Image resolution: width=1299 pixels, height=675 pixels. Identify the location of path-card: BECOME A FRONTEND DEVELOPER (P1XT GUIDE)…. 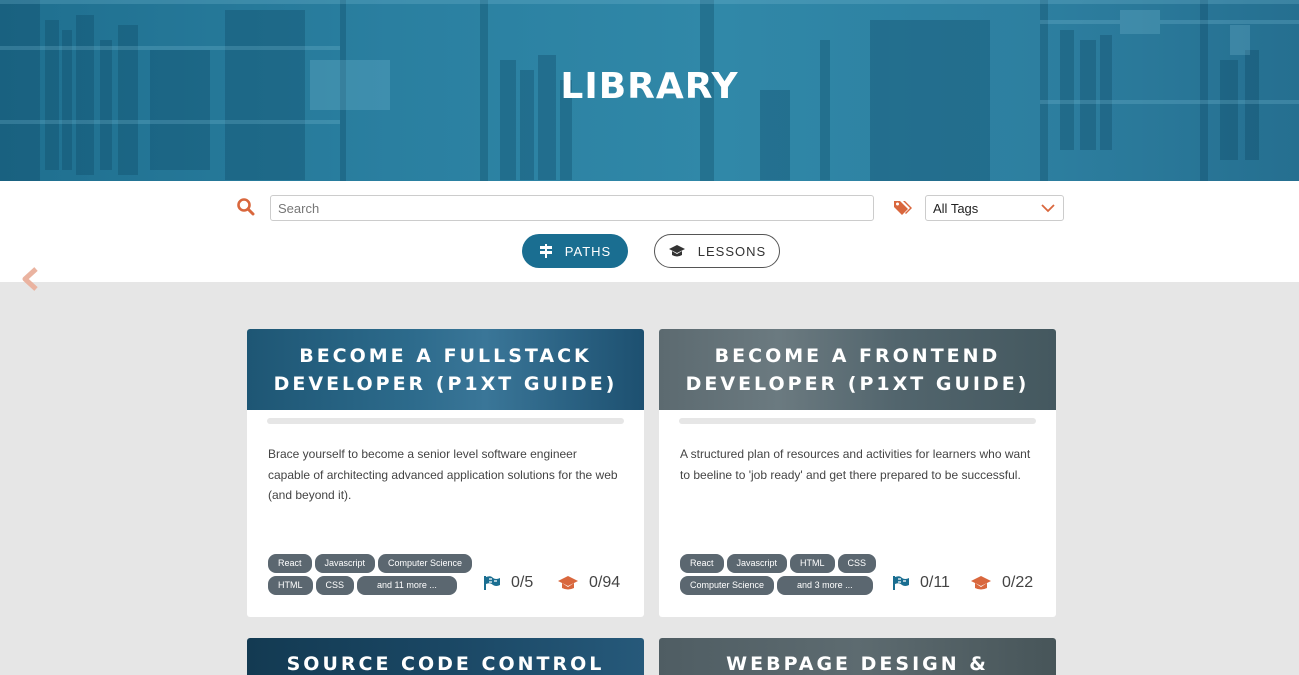
(857, 473).